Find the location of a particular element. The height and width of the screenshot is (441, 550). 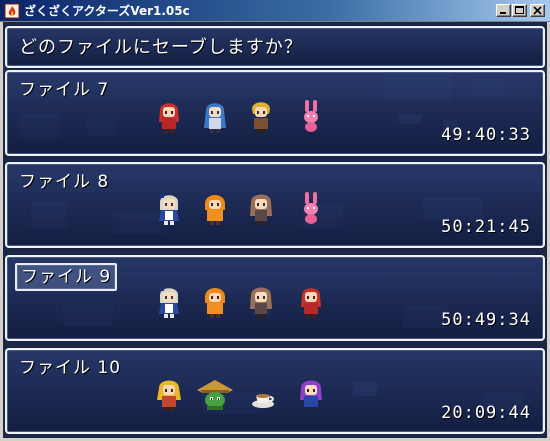

purple-haired-girl-sprite is located at coordinates (311, 395).